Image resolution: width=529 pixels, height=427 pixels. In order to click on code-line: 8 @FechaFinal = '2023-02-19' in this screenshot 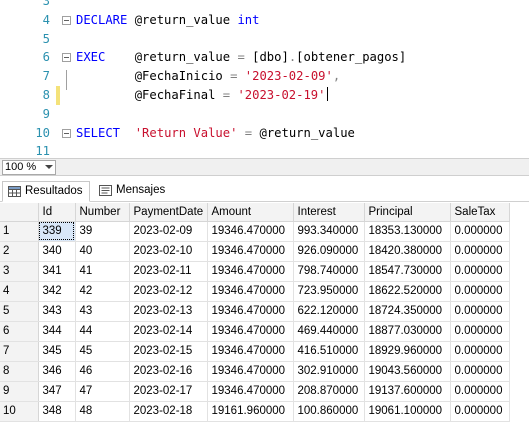, I will do `click(264, 95)`.